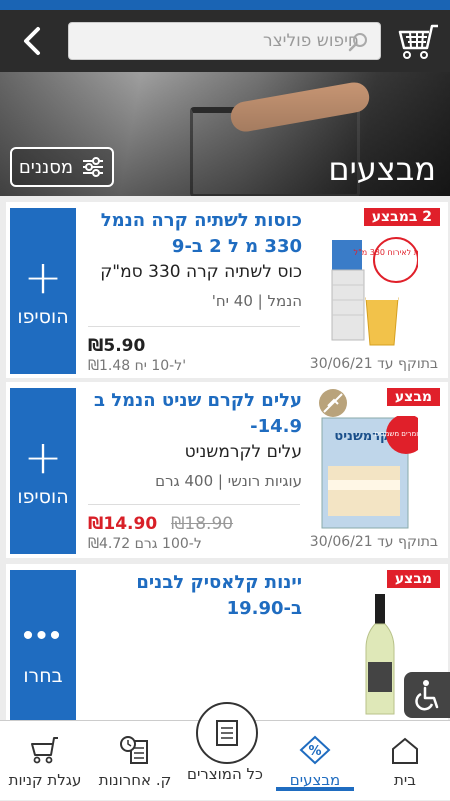 The height and width of the screenshot is (801, 450). Describe the element at coordinates (201, 272) in the screenshot. I see `product-description: כוס לשתיה קרה 330 סמ"ק` at that location.